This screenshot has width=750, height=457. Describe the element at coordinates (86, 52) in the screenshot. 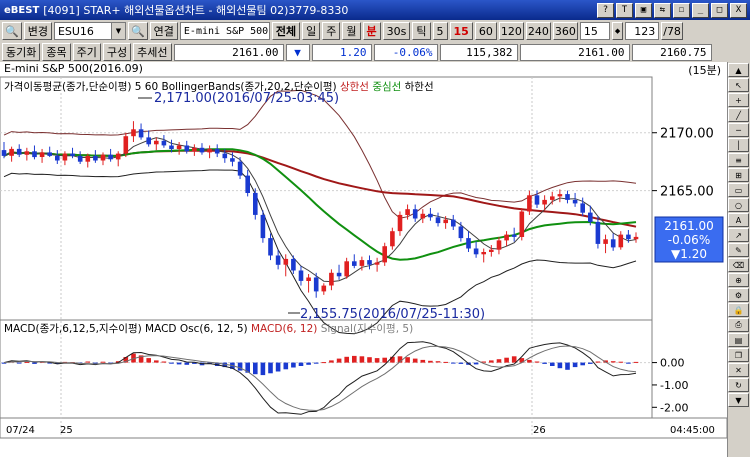

I see `period-button: 주기` at that location.